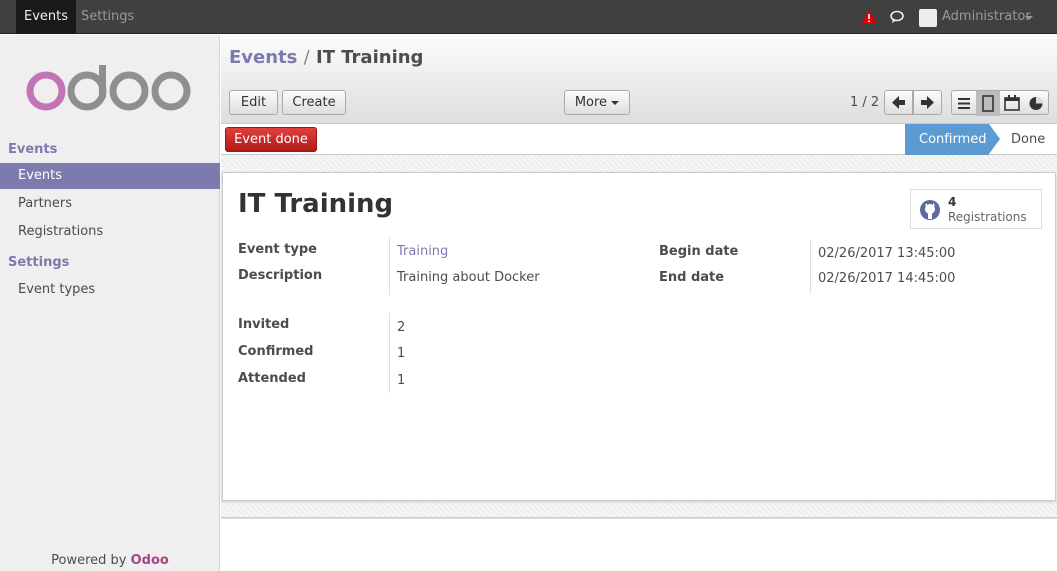  I want to click on powered-by: Powered by Odoo, so click(110, 560).